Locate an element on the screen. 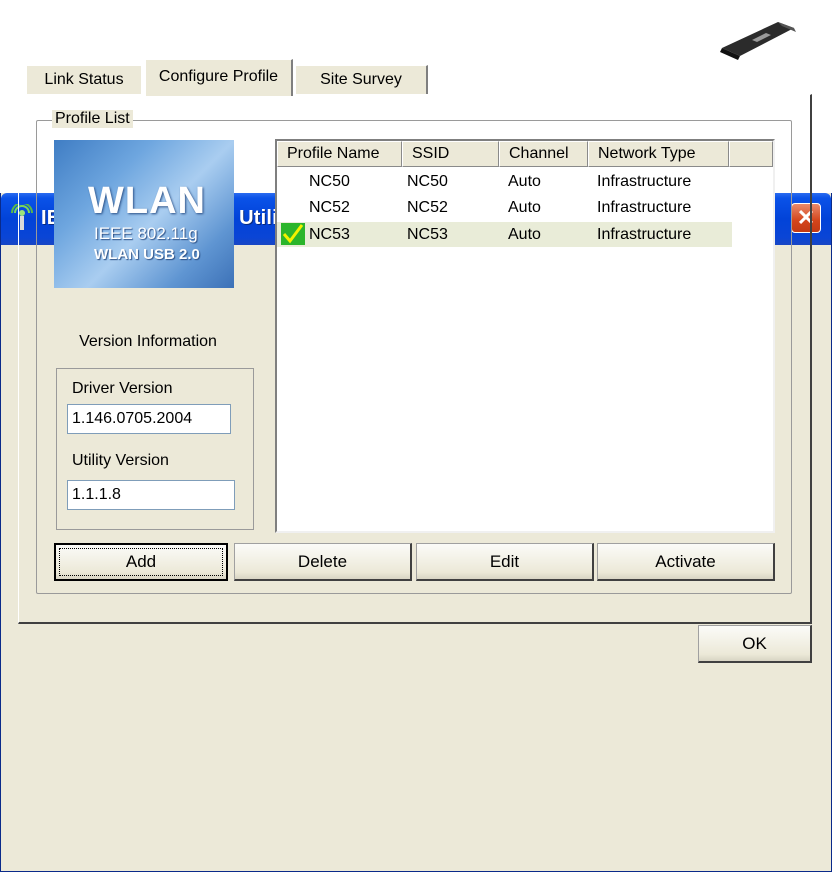  tab-label: Configure Profile is located at coordinates (218, 76).